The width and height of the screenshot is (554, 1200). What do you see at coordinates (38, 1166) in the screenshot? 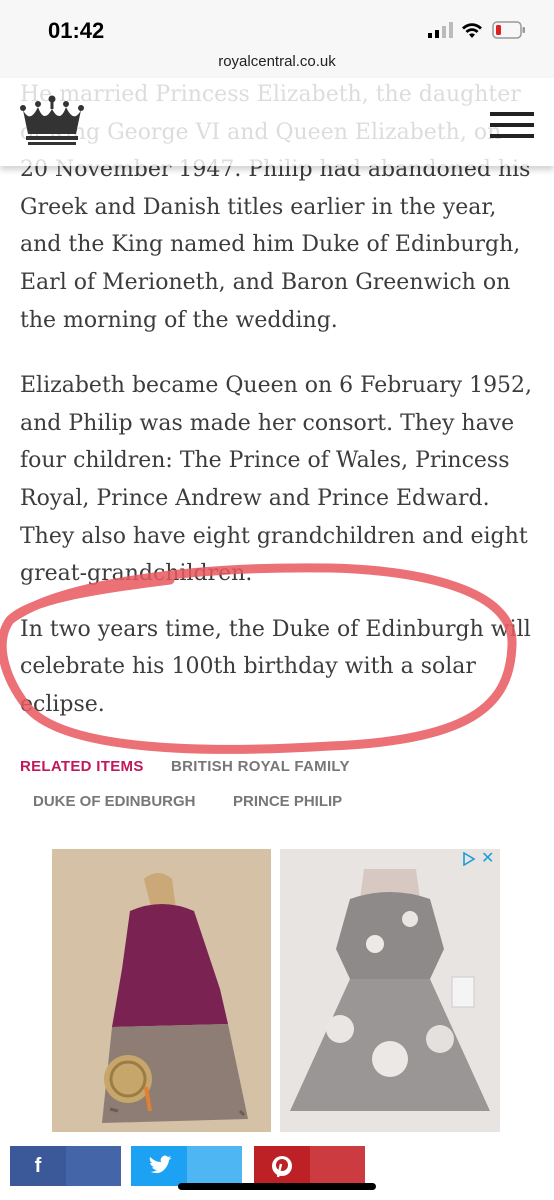
I see `facebook-icon: f` at bounding box center [38, 1166].